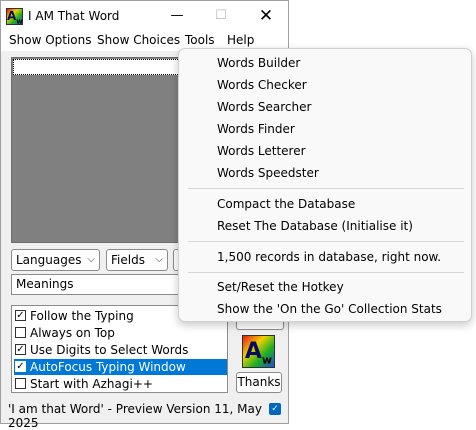  Describe the element at coordinates (286, 204) in the screenshot. I see `menu-item-compact-database: Compact the Database` at that location.